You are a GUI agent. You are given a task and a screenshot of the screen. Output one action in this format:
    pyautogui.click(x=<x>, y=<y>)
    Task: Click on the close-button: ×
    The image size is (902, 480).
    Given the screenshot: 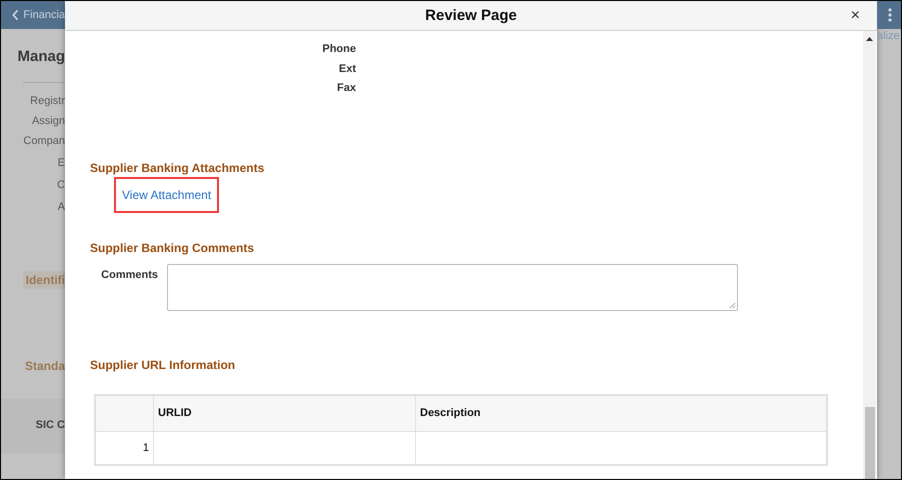 What is the action you would take?
    pyautogui.click(x=855, y=16)
    